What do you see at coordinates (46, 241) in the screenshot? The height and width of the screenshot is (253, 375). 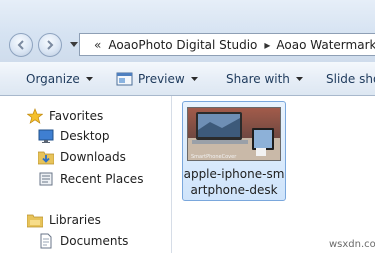 I see `documents-icon` at bounding box center [46, 241].